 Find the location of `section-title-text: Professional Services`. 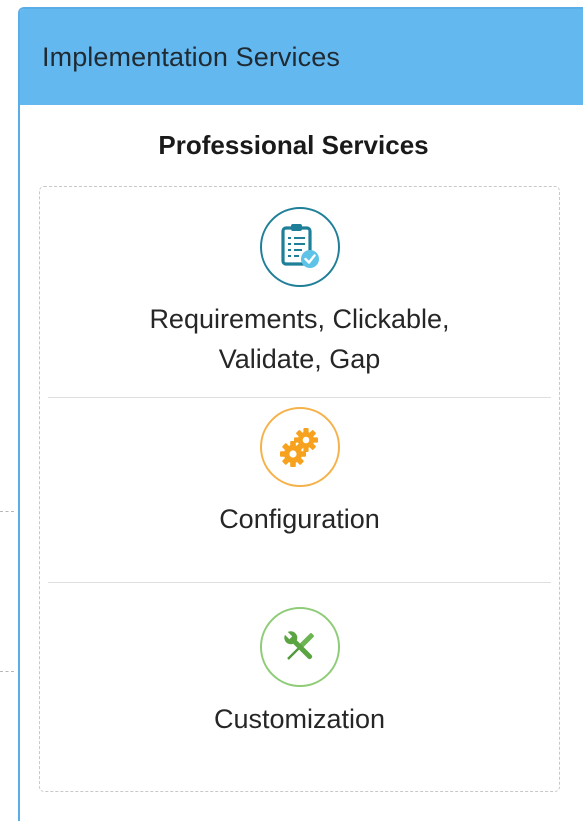

section-title-text: Professional Services is located at coordinates (293, 145).